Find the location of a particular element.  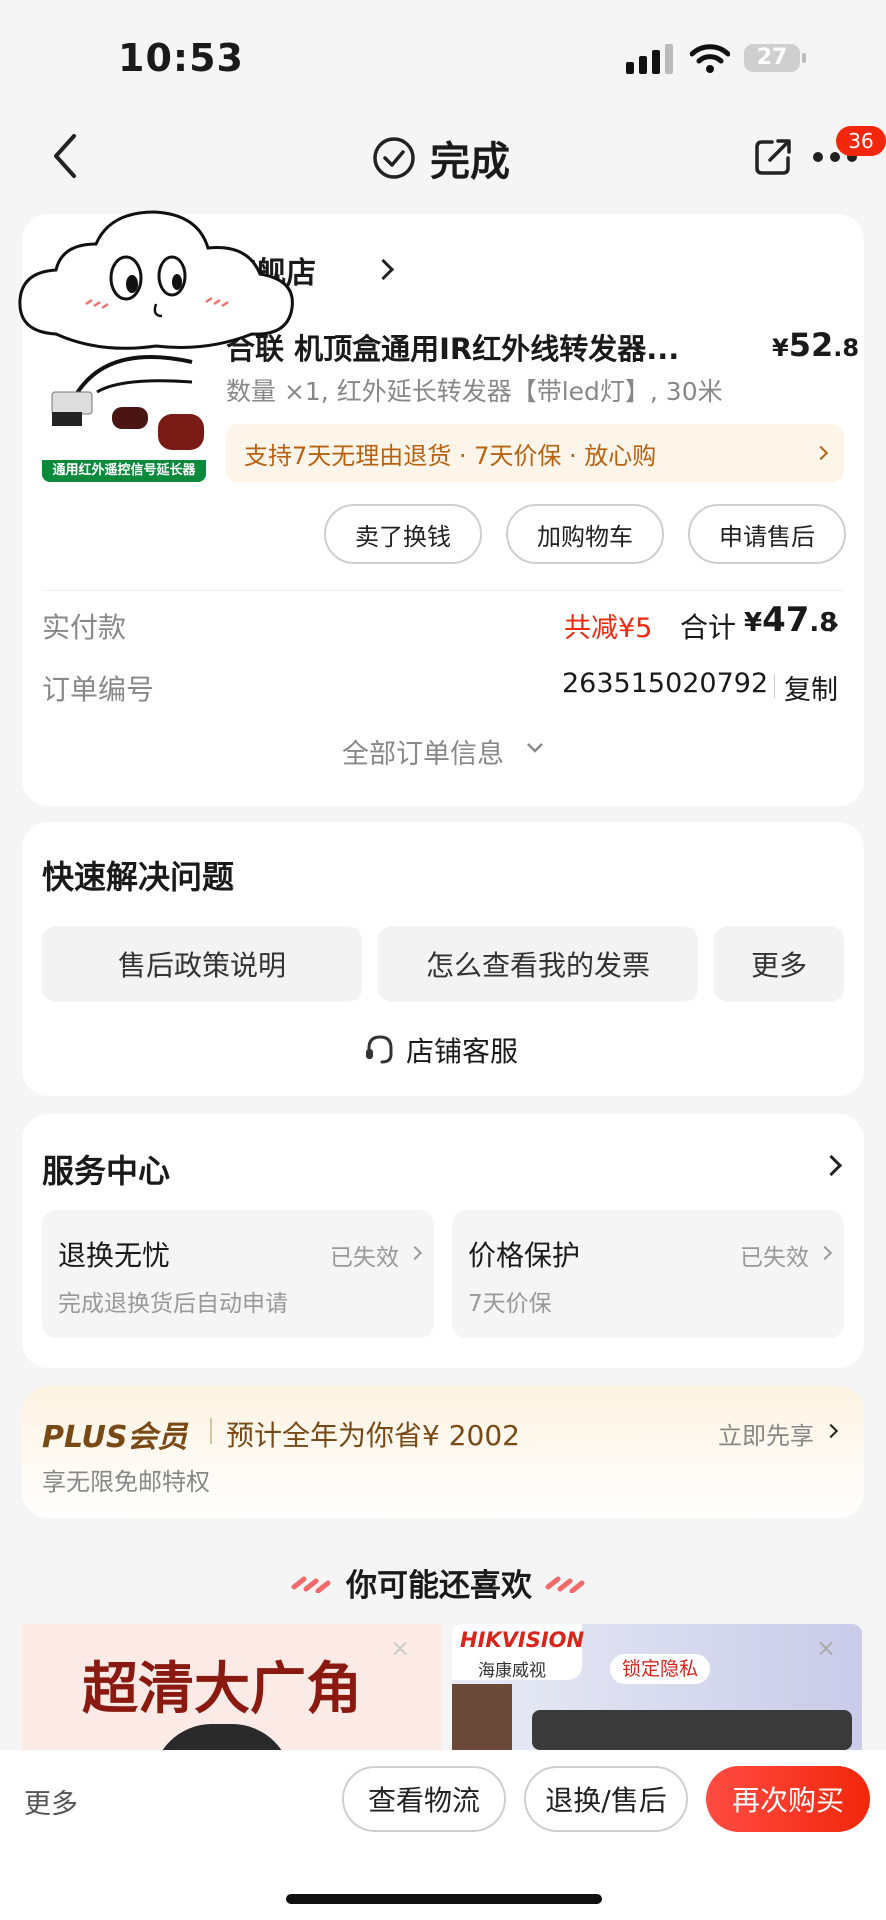

total-amount: ¥47.8 is located at coordinates (790, 620).